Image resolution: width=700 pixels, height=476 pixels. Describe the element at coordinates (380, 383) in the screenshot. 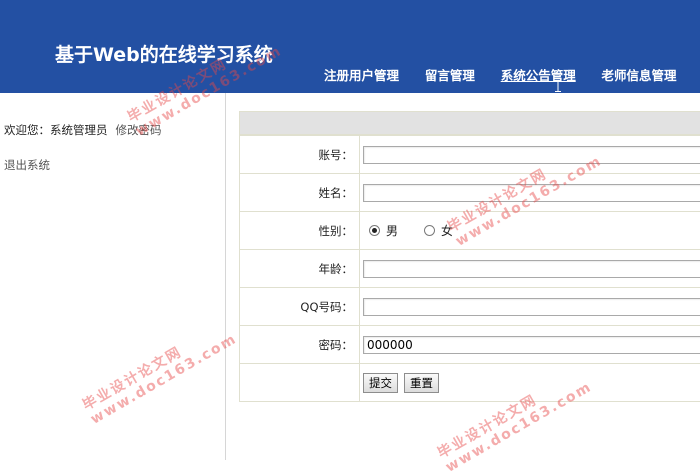

I see `submit-button: 提交` at that location.